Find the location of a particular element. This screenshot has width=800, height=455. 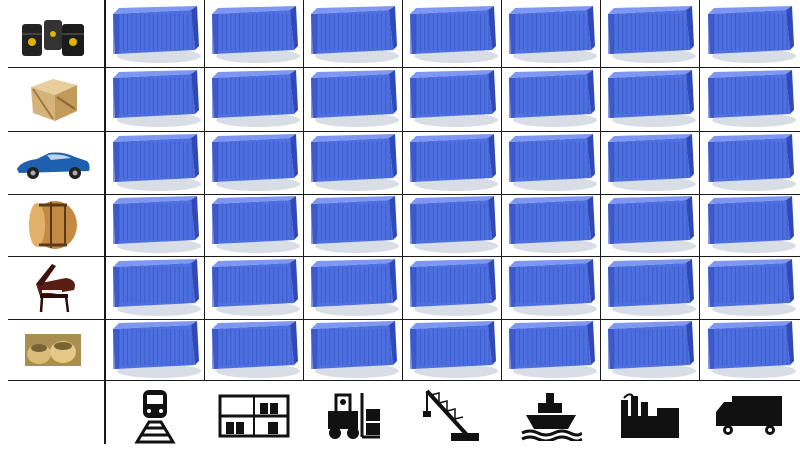

wooden-crate-icon is located at coordinates (53, 99).